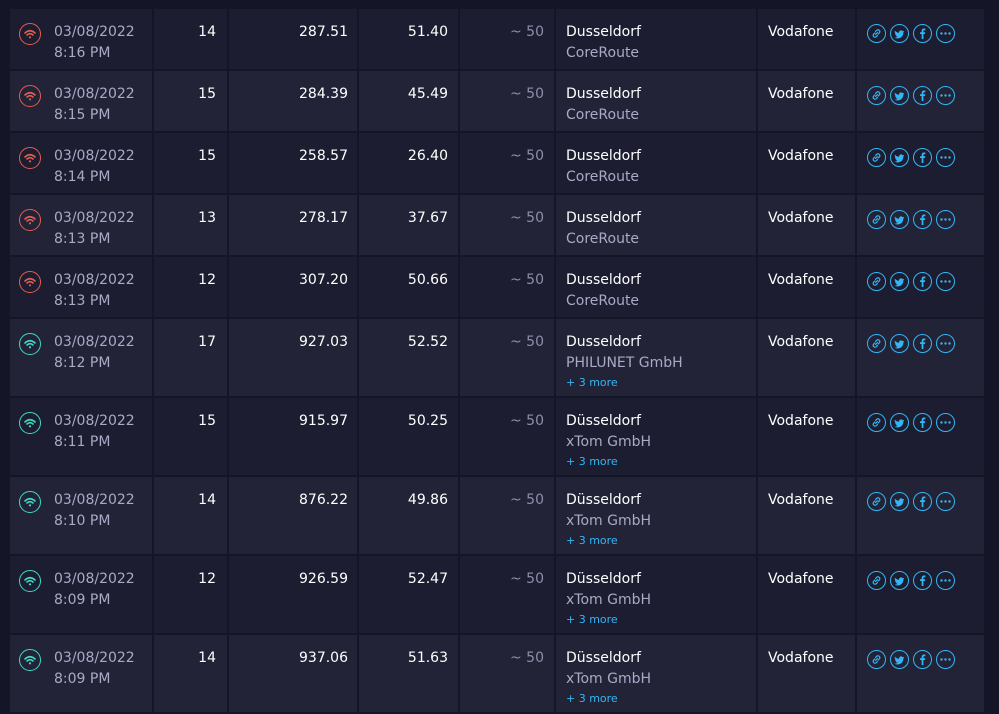  I want to click on upload-value: 52.52, so click(427, 342).